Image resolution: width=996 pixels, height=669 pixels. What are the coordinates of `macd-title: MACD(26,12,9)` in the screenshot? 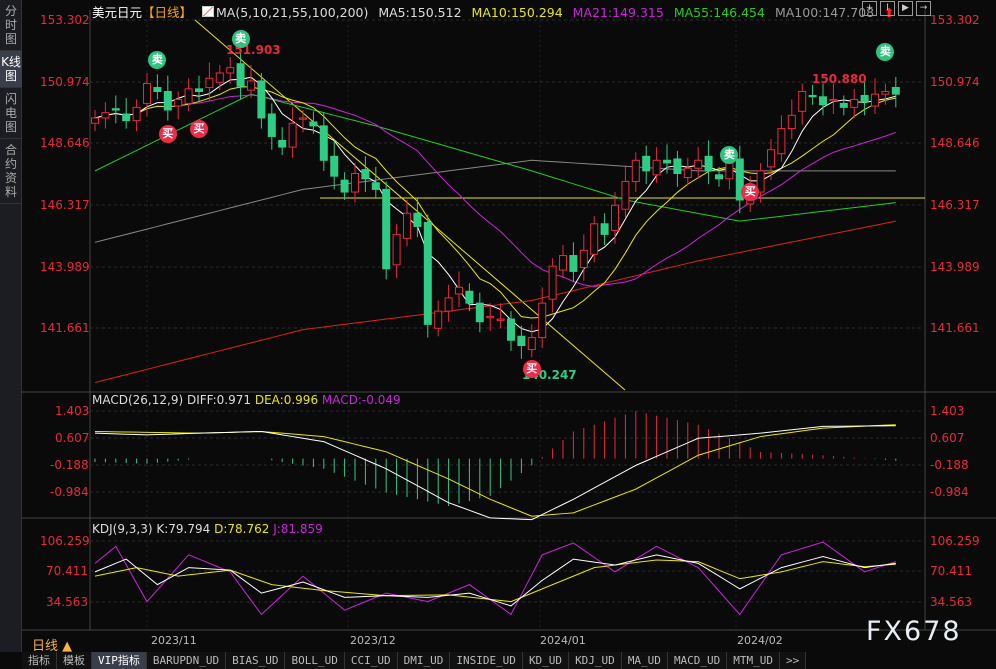 It's located at (138, 400).